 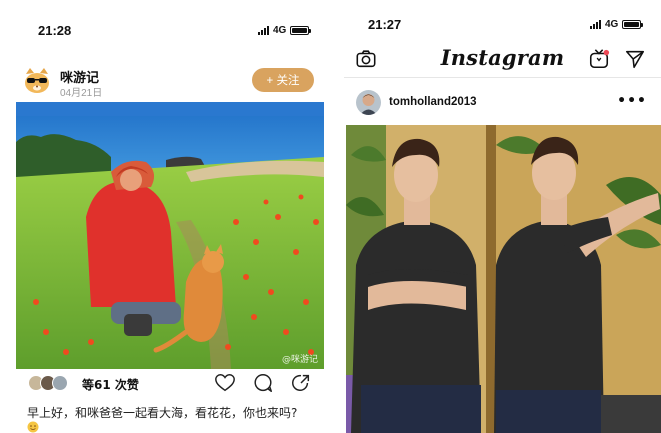 What do you see at coordinates (81, 93) in the screenshot?
I see `post-date: 04月21日` at bounding box center [81, 93].